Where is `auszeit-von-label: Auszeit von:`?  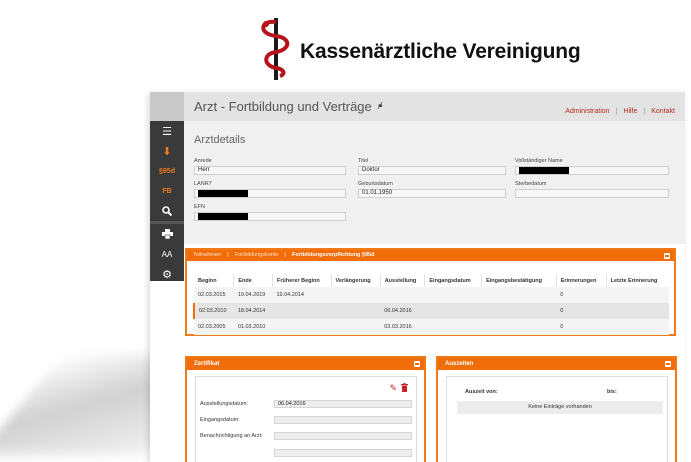
auszeit-von-label: Auszeit von: is located at coordinates (481, 392).